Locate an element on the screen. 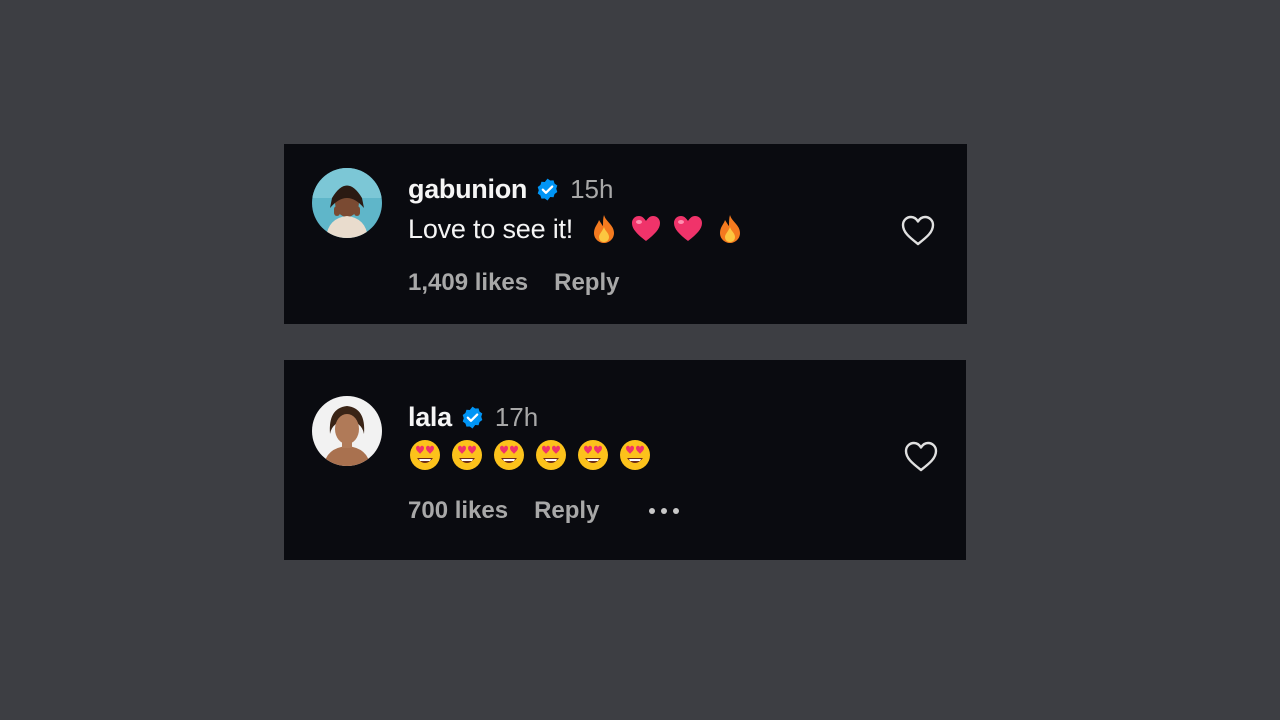 This screenshot has width=1280, height=720. username: gabunion is located at coordinates (467, 189).